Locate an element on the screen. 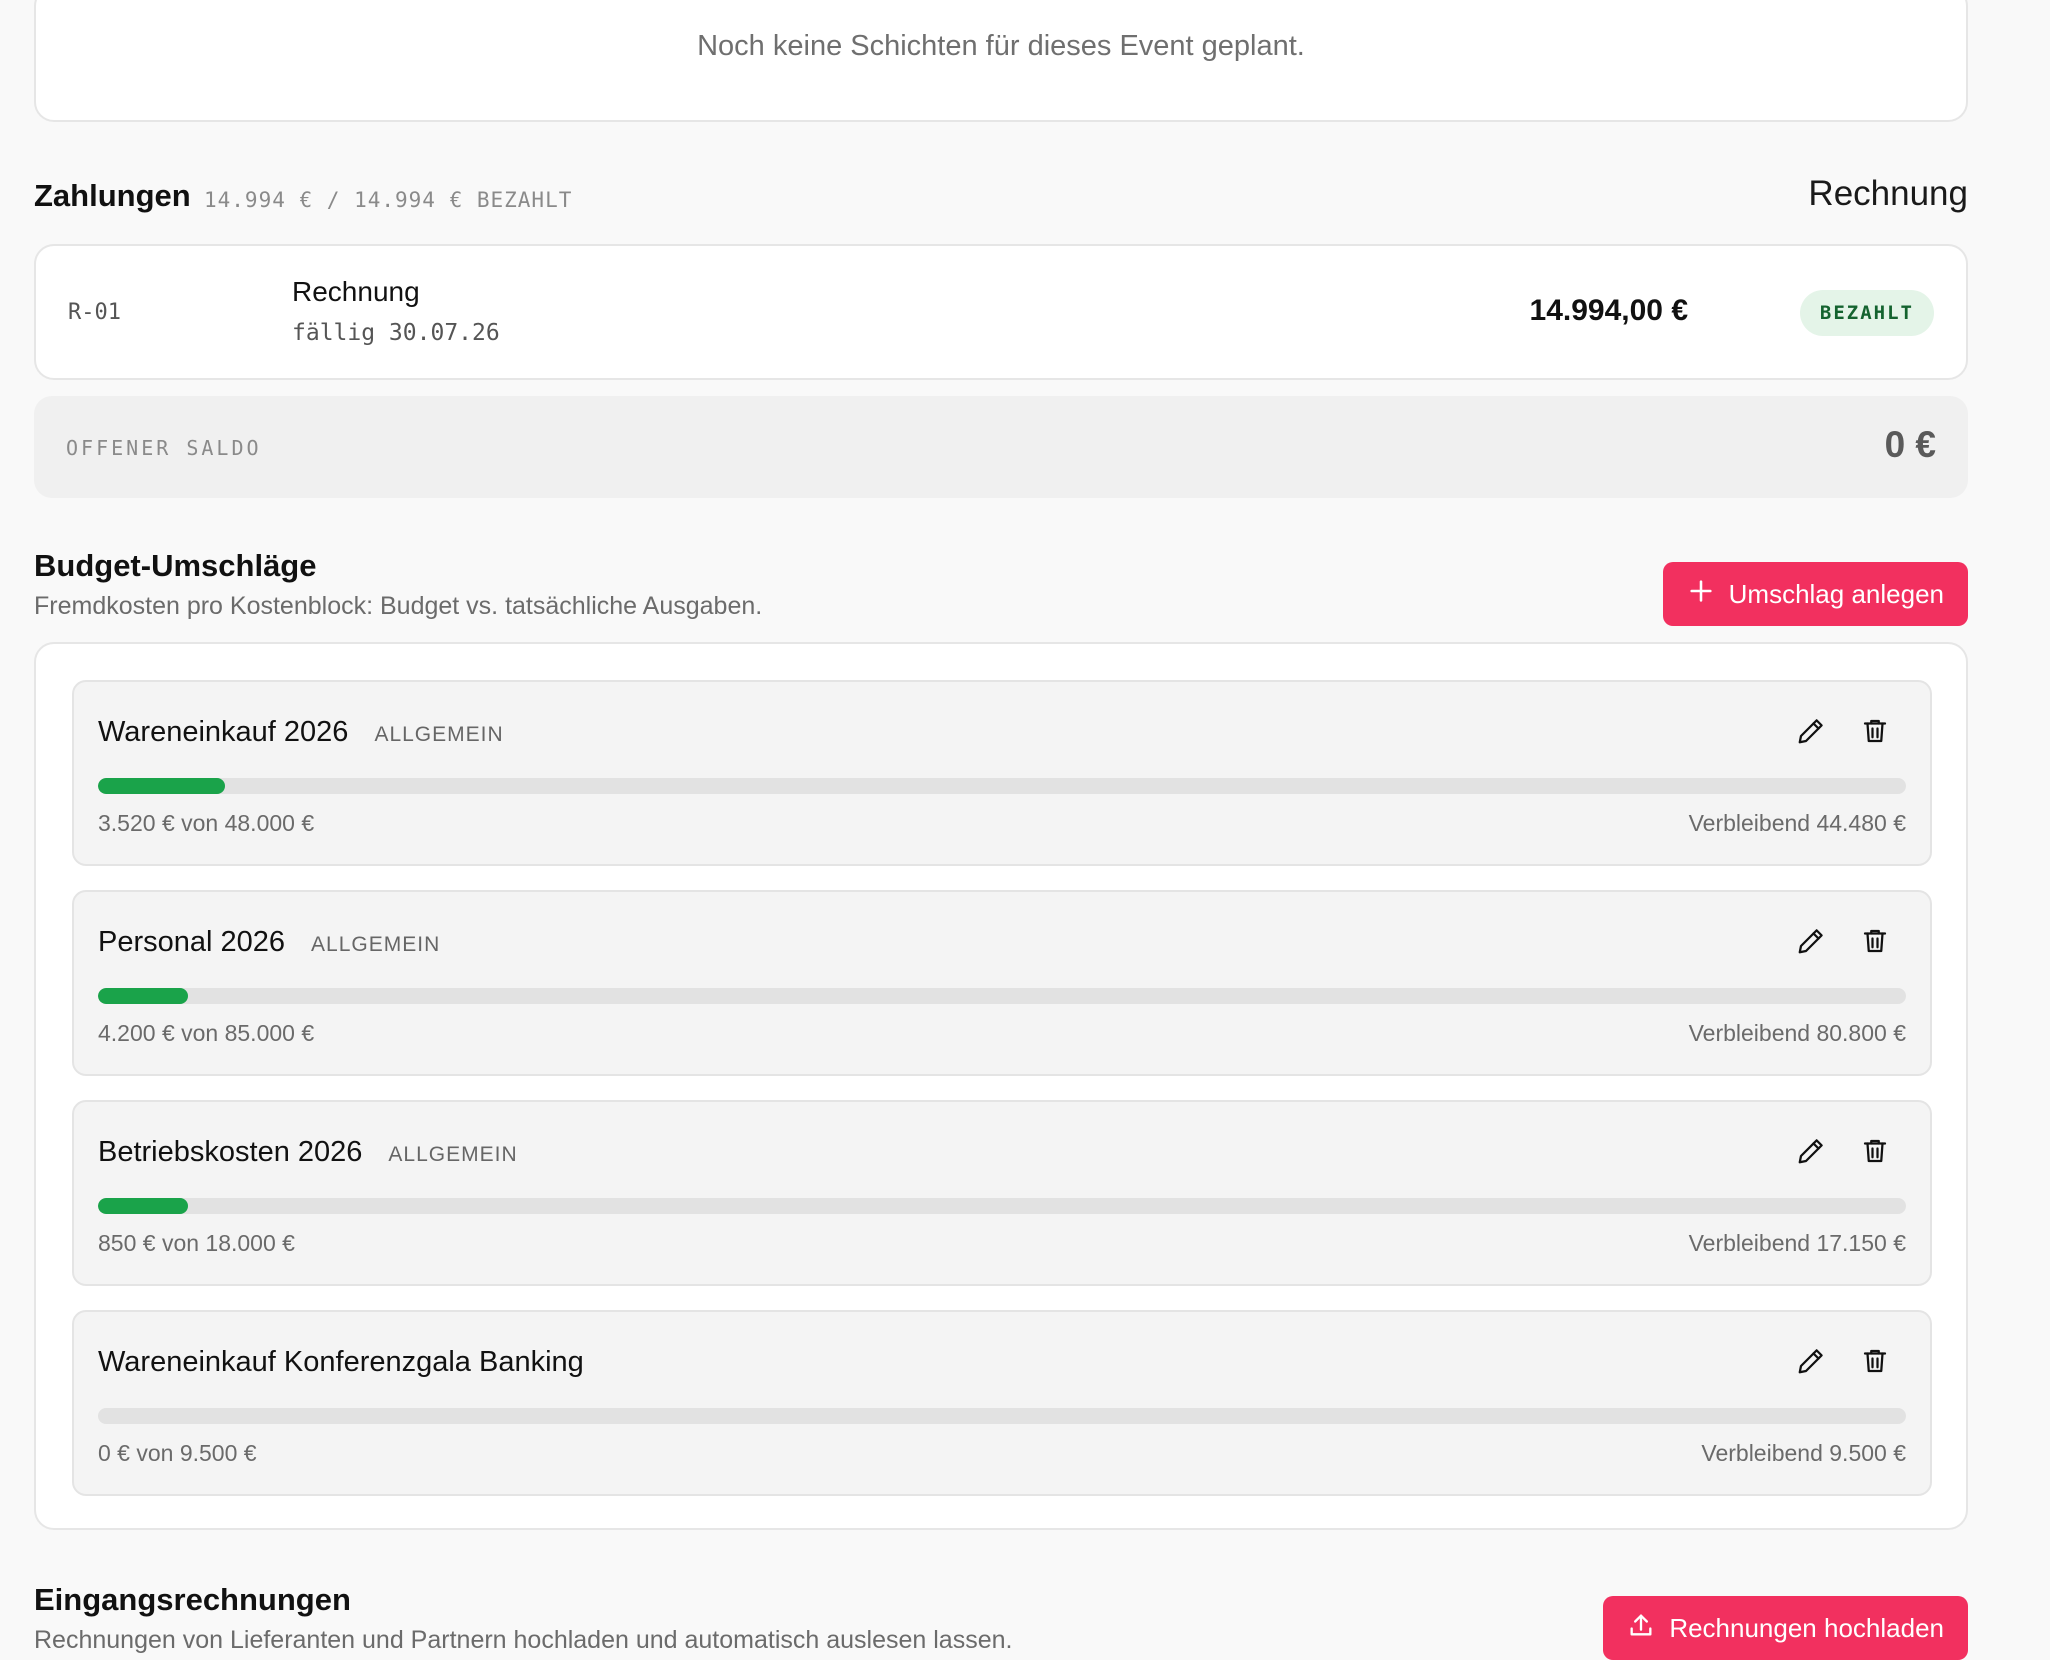 This screenshot has height=1660, width=2050. status-badge: BEZAHLT is located at coordinates (1866, 313).